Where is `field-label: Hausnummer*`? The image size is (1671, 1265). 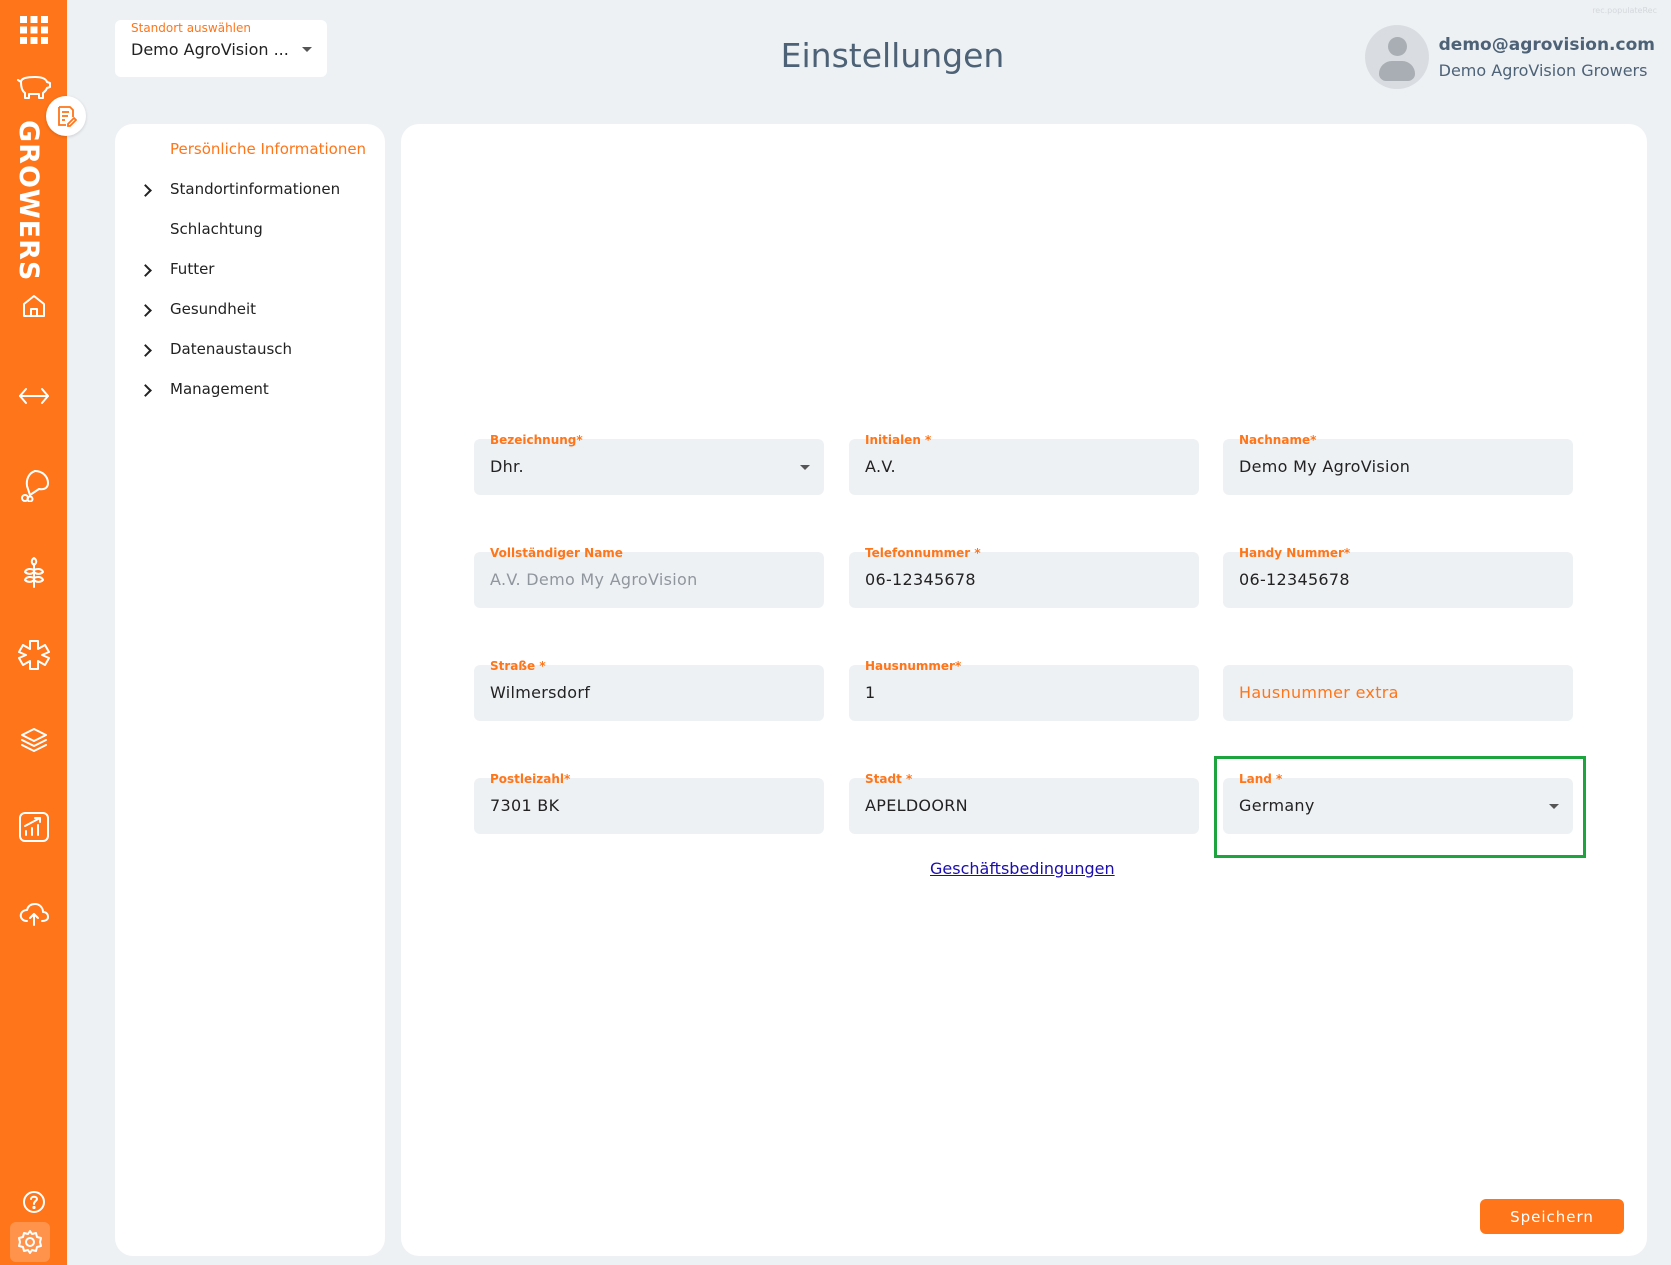 field-label: Hausnummer* is located at coordinates (913, 666).